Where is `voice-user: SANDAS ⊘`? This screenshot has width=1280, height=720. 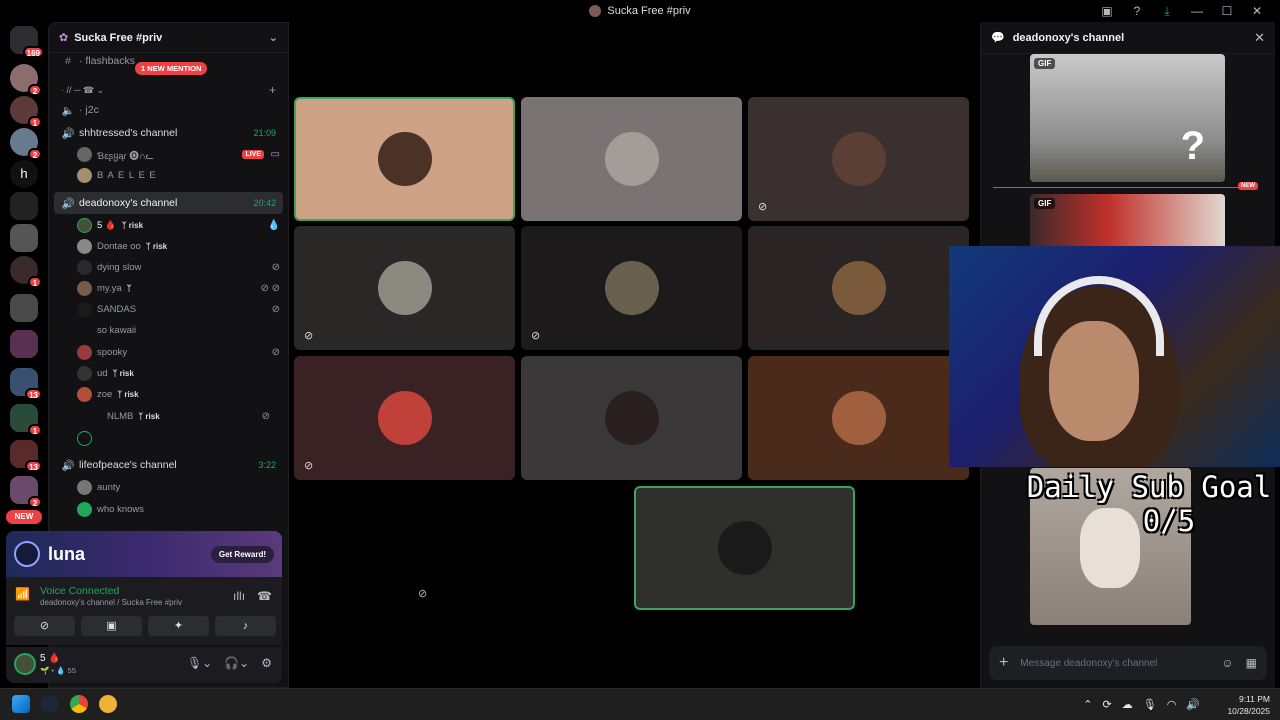
voice-user: SANDAS ⊘ is located at coordinates (179, 309).